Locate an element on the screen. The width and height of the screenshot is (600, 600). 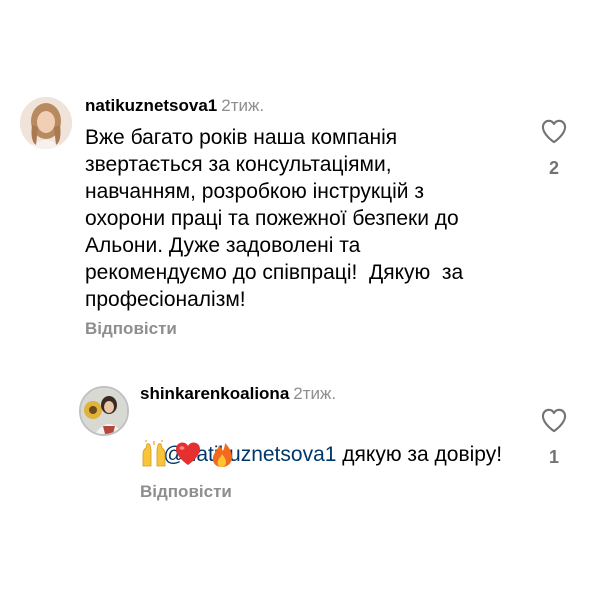
like-count: 2 is located at coordinates (553, 168).